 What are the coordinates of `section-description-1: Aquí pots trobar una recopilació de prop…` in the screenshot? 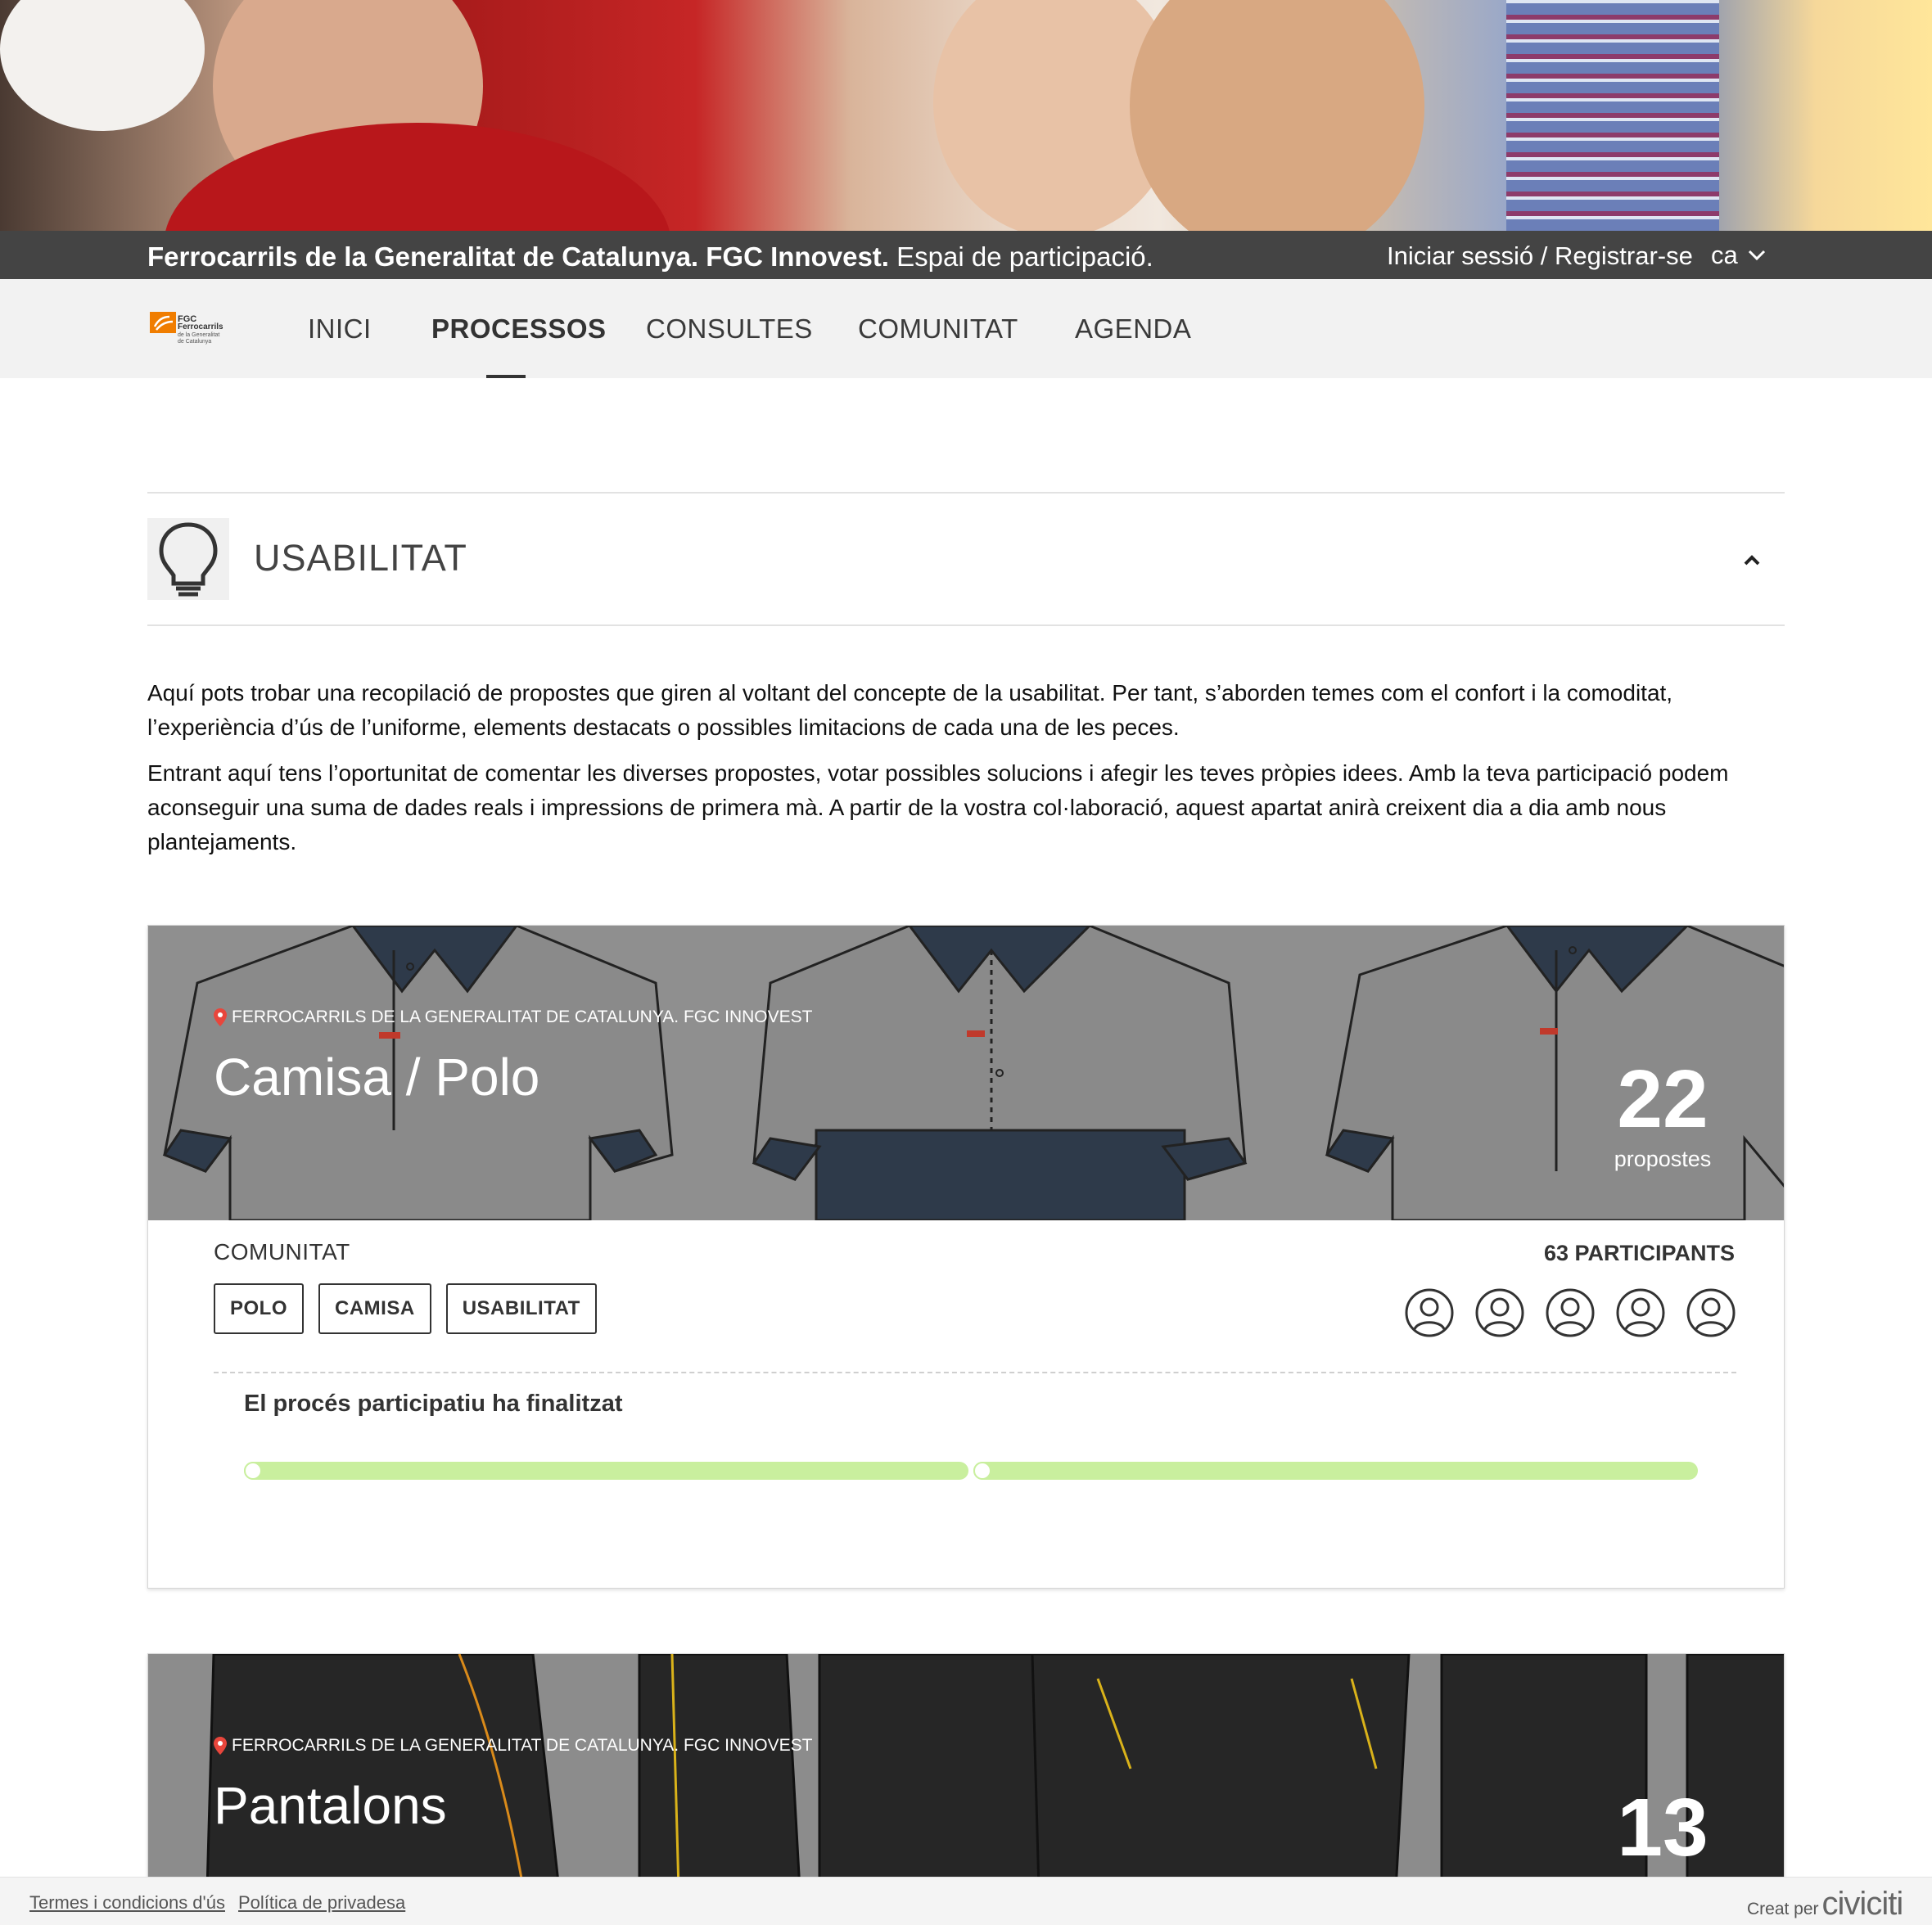 It's located at (910, 710).